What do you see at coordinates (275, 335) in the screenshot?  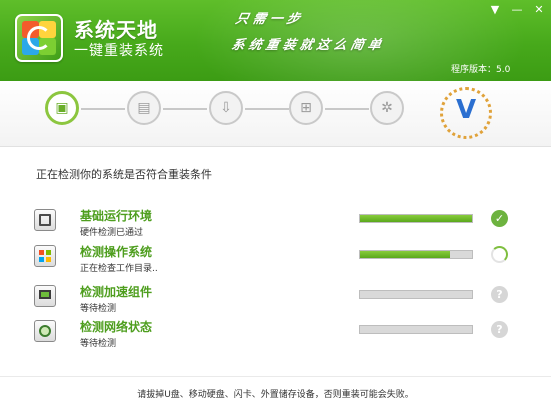 I see `check-item-network: 检测网络状态 等待检测 ?` at bounding box center [275, 335].